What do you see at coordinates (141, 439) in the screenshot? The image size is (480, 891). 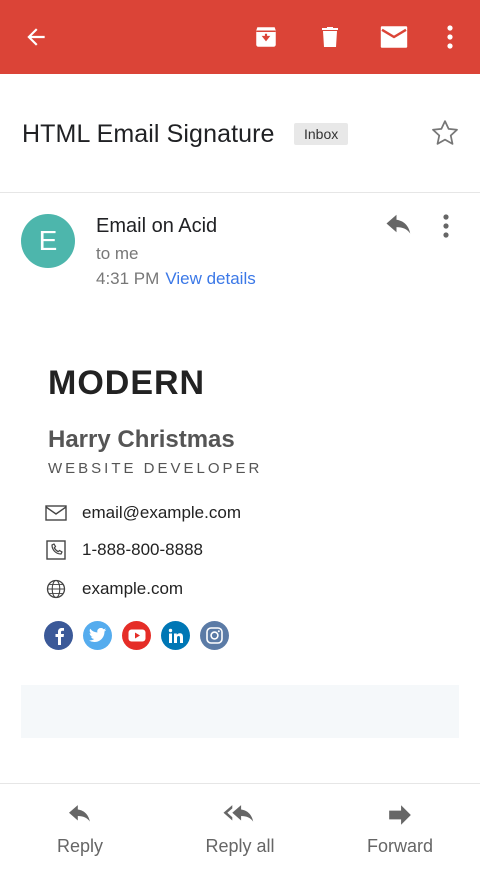 I see `signature-name: Harry Christmas` at bounding box center [141, 439].